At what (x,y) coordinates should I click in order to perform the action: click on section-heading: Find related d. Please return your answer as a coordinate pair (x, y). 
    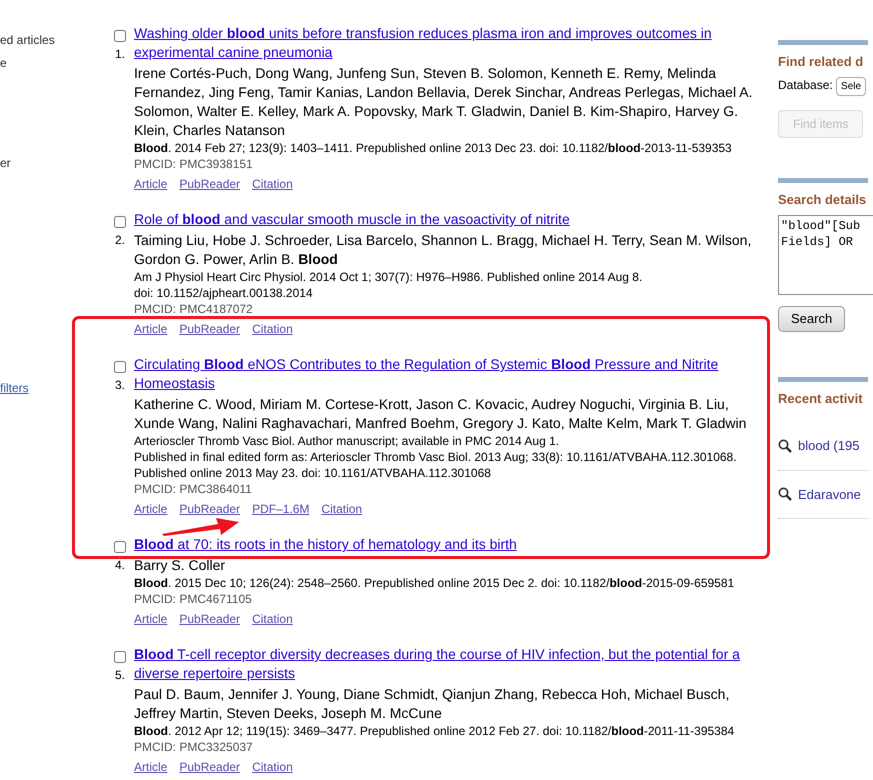
    Looking at the image, I should click on (823, 56).